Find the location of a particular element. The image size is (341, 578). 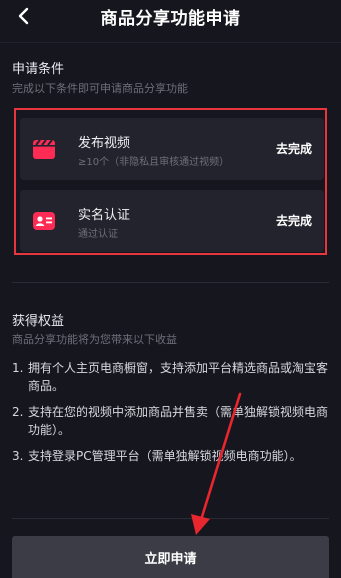

benefit-number: 2. is located at coordinates (18, 412).